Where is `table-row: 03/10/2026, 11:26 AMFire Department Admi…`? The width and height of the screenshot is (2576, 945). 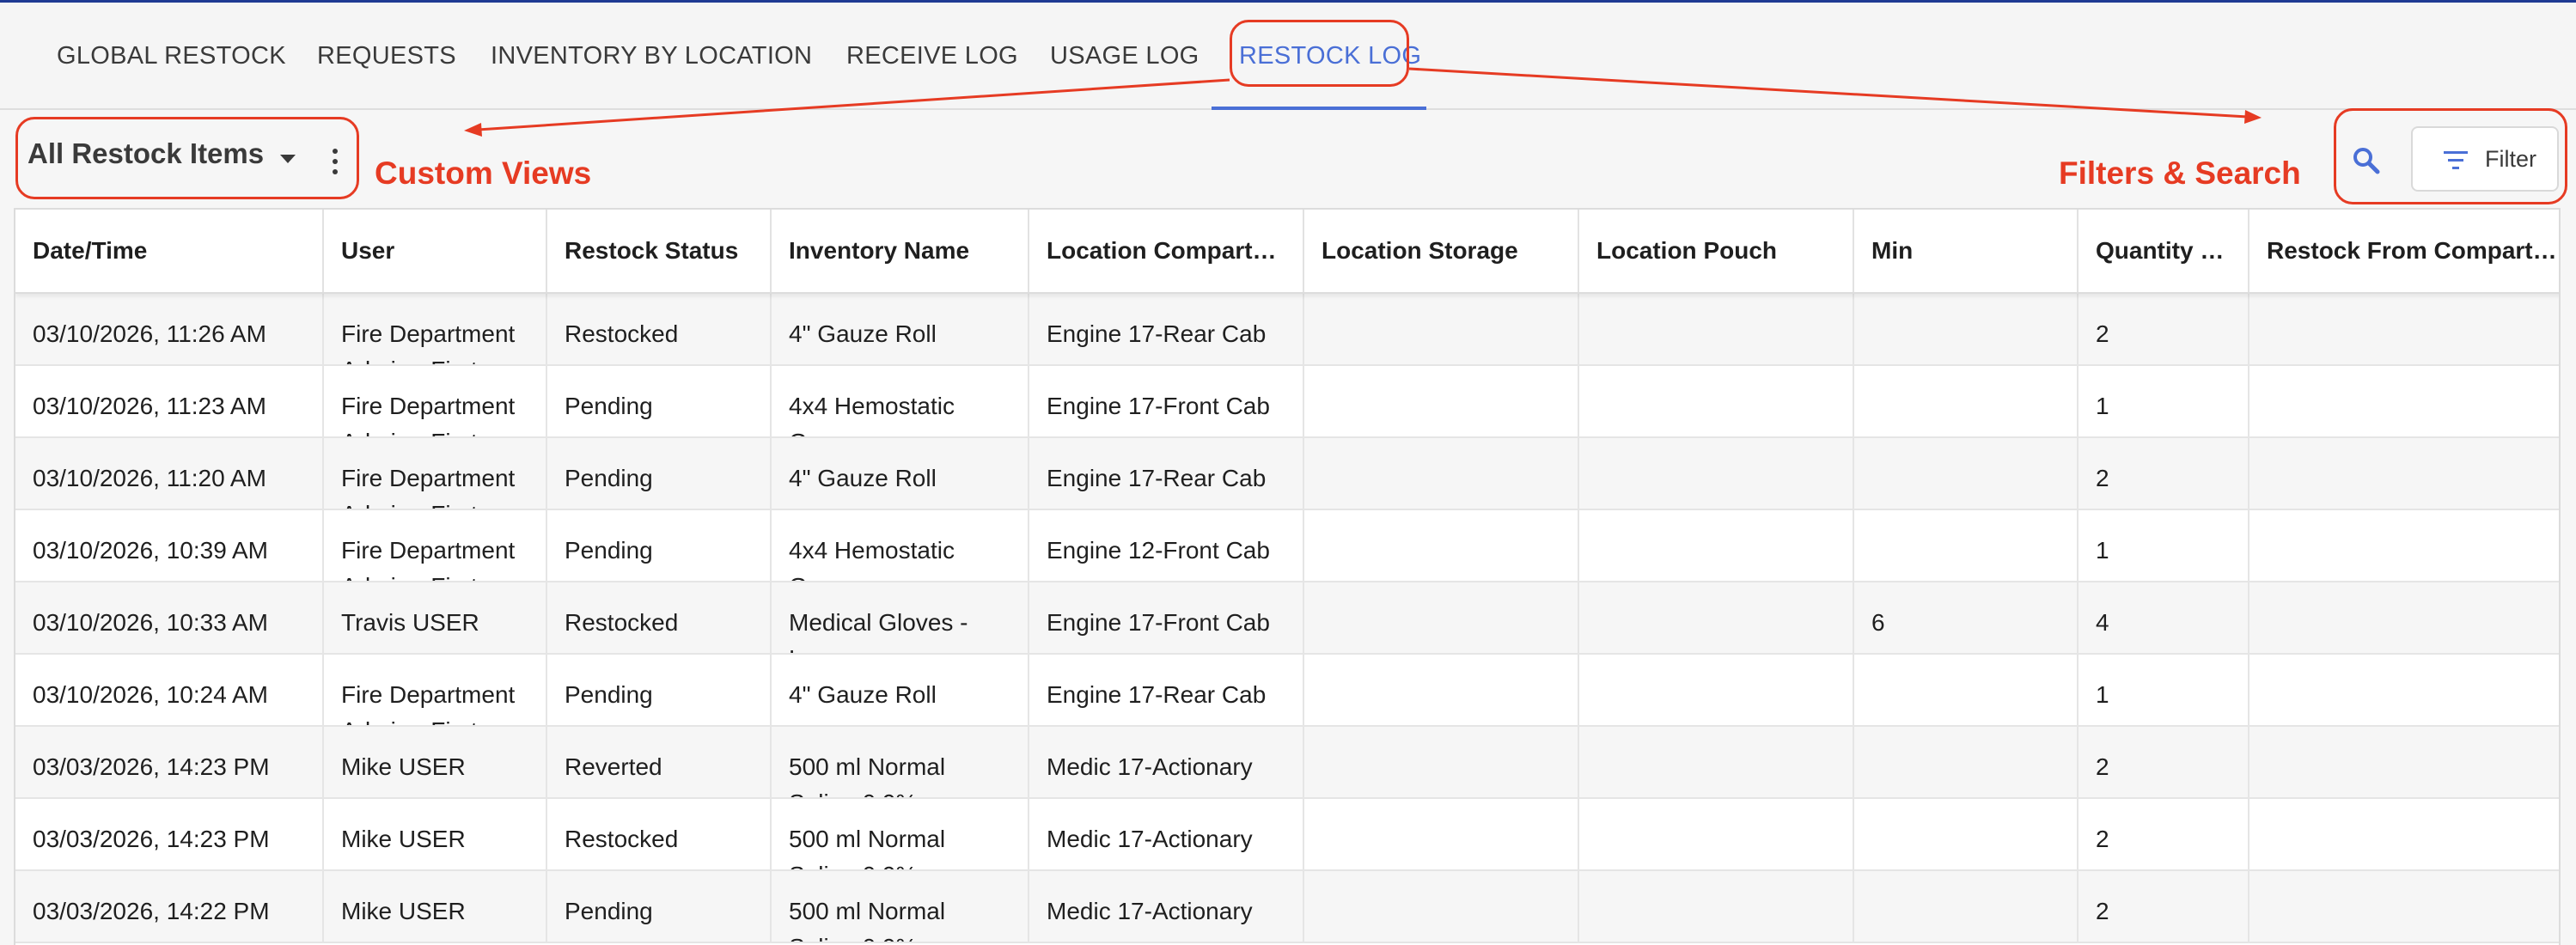 table-row: 03/10/2026, 11:26 AMFire Department Admi… is located at coordinates (1287, 330).